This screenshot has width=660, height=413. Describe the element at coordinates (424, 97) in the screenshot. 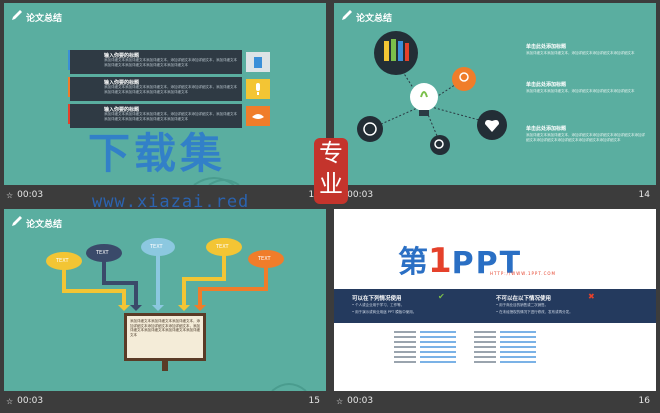

I see `lightbulb-icon` at that location.